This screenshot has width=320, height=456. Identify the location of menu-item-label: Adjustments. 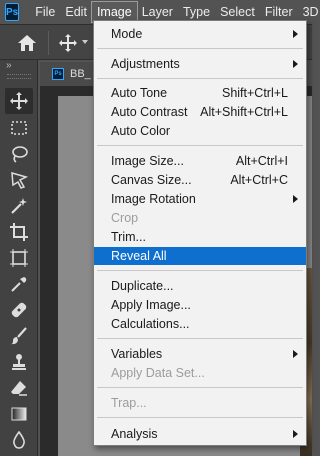
(145, 64).